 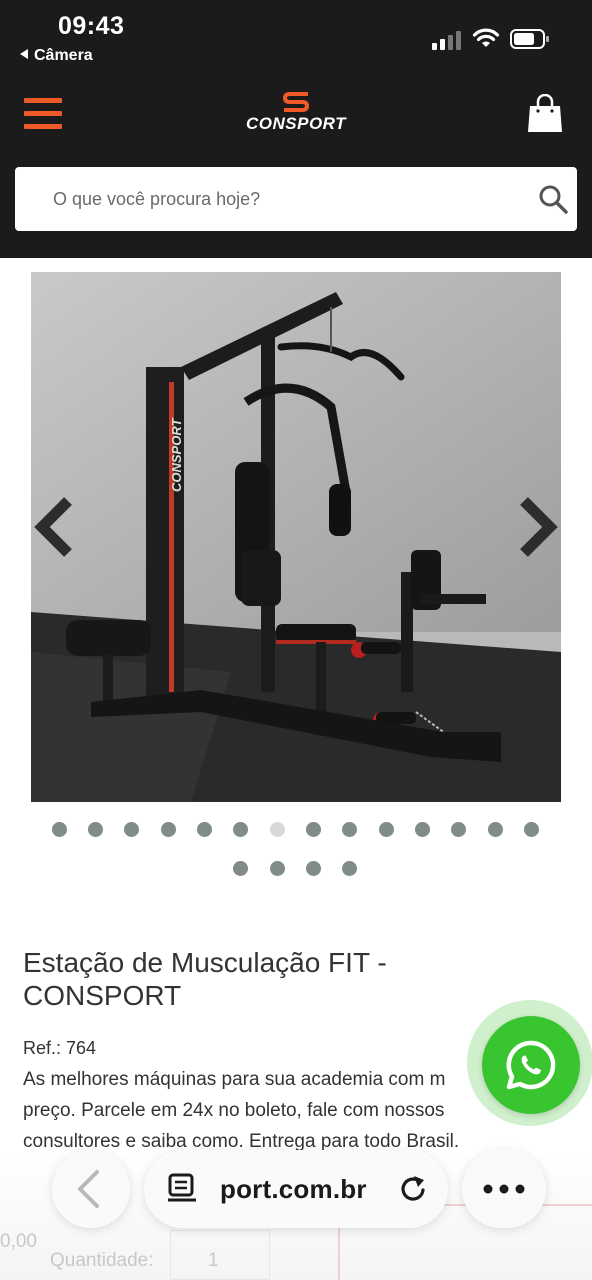 What do you see at coordinates (60, 1048) in the screenshot?
I see `product-ref: Ref.: 764` at bounding box center [60, 1048].